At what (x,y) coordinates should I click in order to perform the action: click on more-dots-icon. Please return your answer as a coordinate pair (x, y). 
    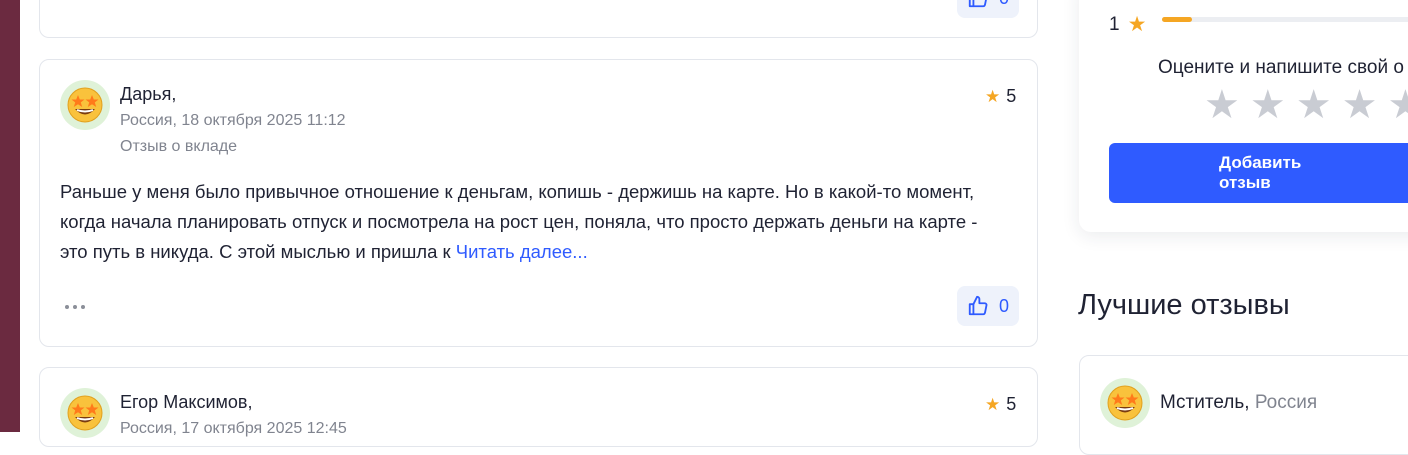
    Looking at the image, I should click on (75, 307).